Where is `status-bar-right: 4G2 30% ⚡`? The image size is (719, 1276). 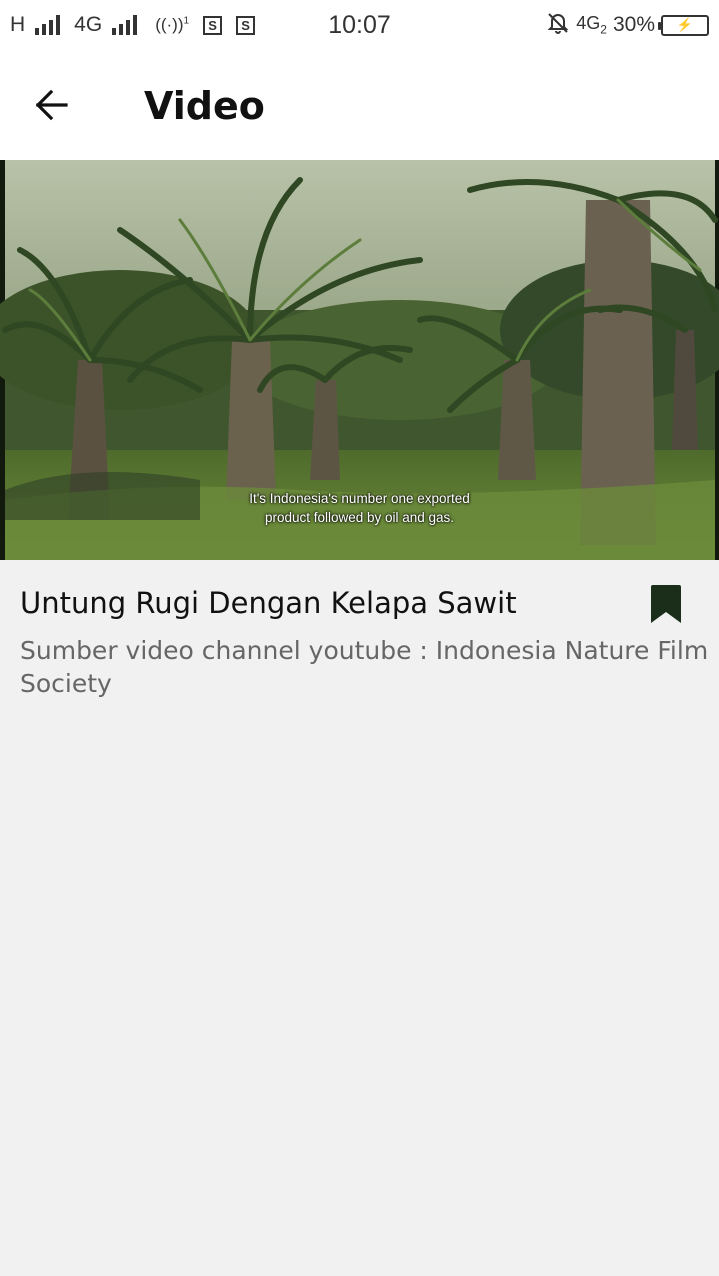
status-bar-right: 4G2 30% ⚡ is located at coordinates (627, 25).